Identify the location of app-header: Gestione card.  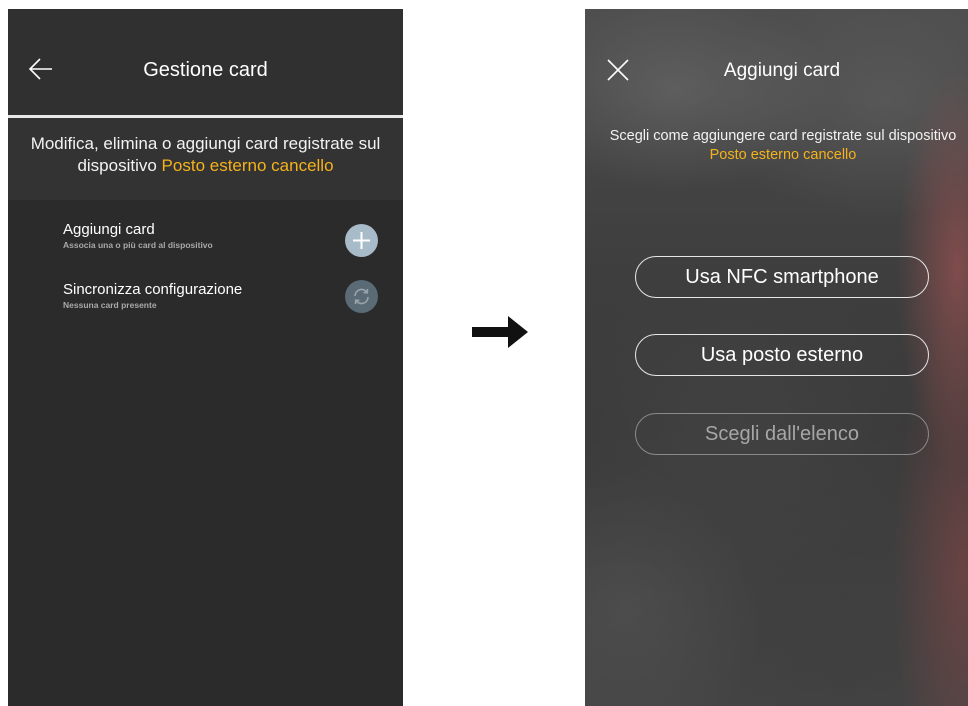
(205, 62).